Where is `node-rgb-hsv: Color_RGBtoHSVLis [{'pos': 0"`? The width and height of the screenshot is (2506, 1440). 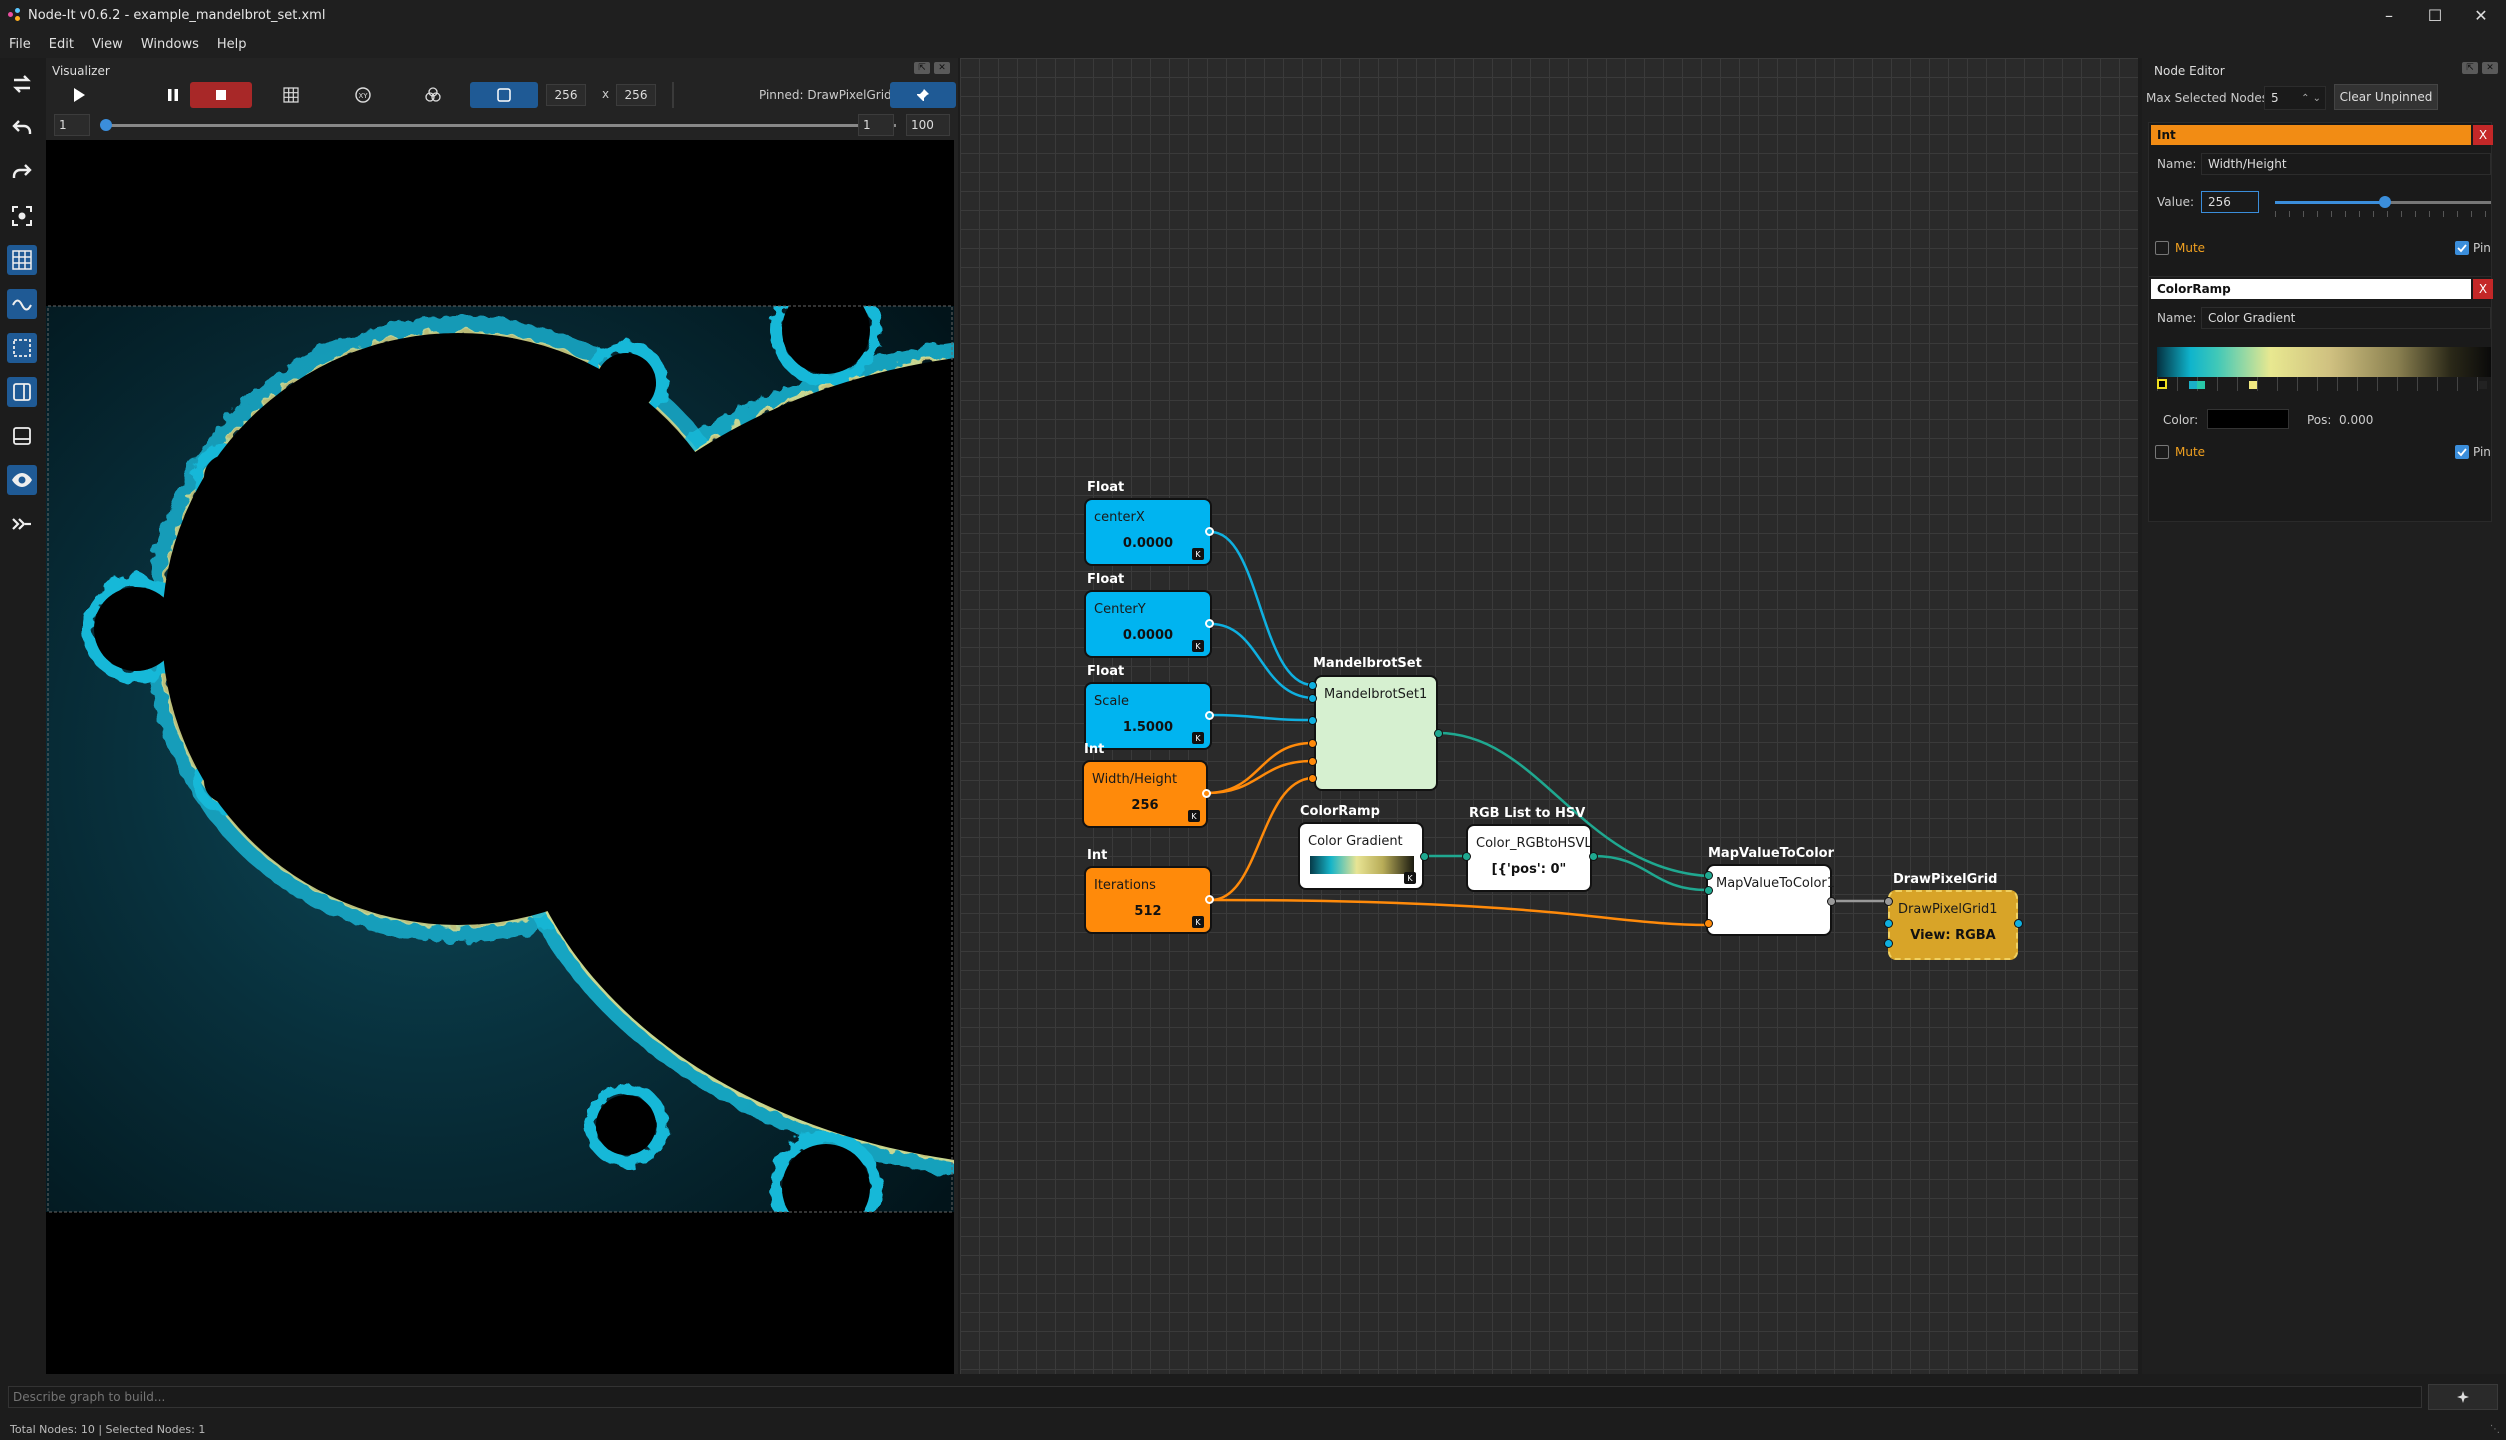 node-rgb-hsv: Color_RGBtoHSVLis [{'pos': 0" is located at coordinates (1529, 858).